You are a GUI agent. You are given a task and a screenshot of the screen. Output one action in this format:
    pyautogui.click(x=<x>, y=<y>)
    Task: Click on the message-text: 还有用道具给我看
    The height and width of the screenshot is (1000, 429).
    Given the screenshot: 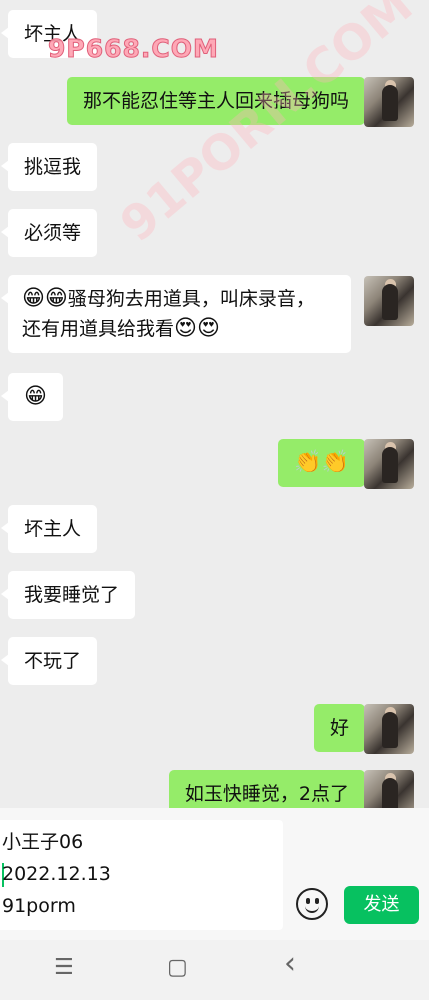 What is the action you would take?
    pyautogui.click(x=98, y=329)
    